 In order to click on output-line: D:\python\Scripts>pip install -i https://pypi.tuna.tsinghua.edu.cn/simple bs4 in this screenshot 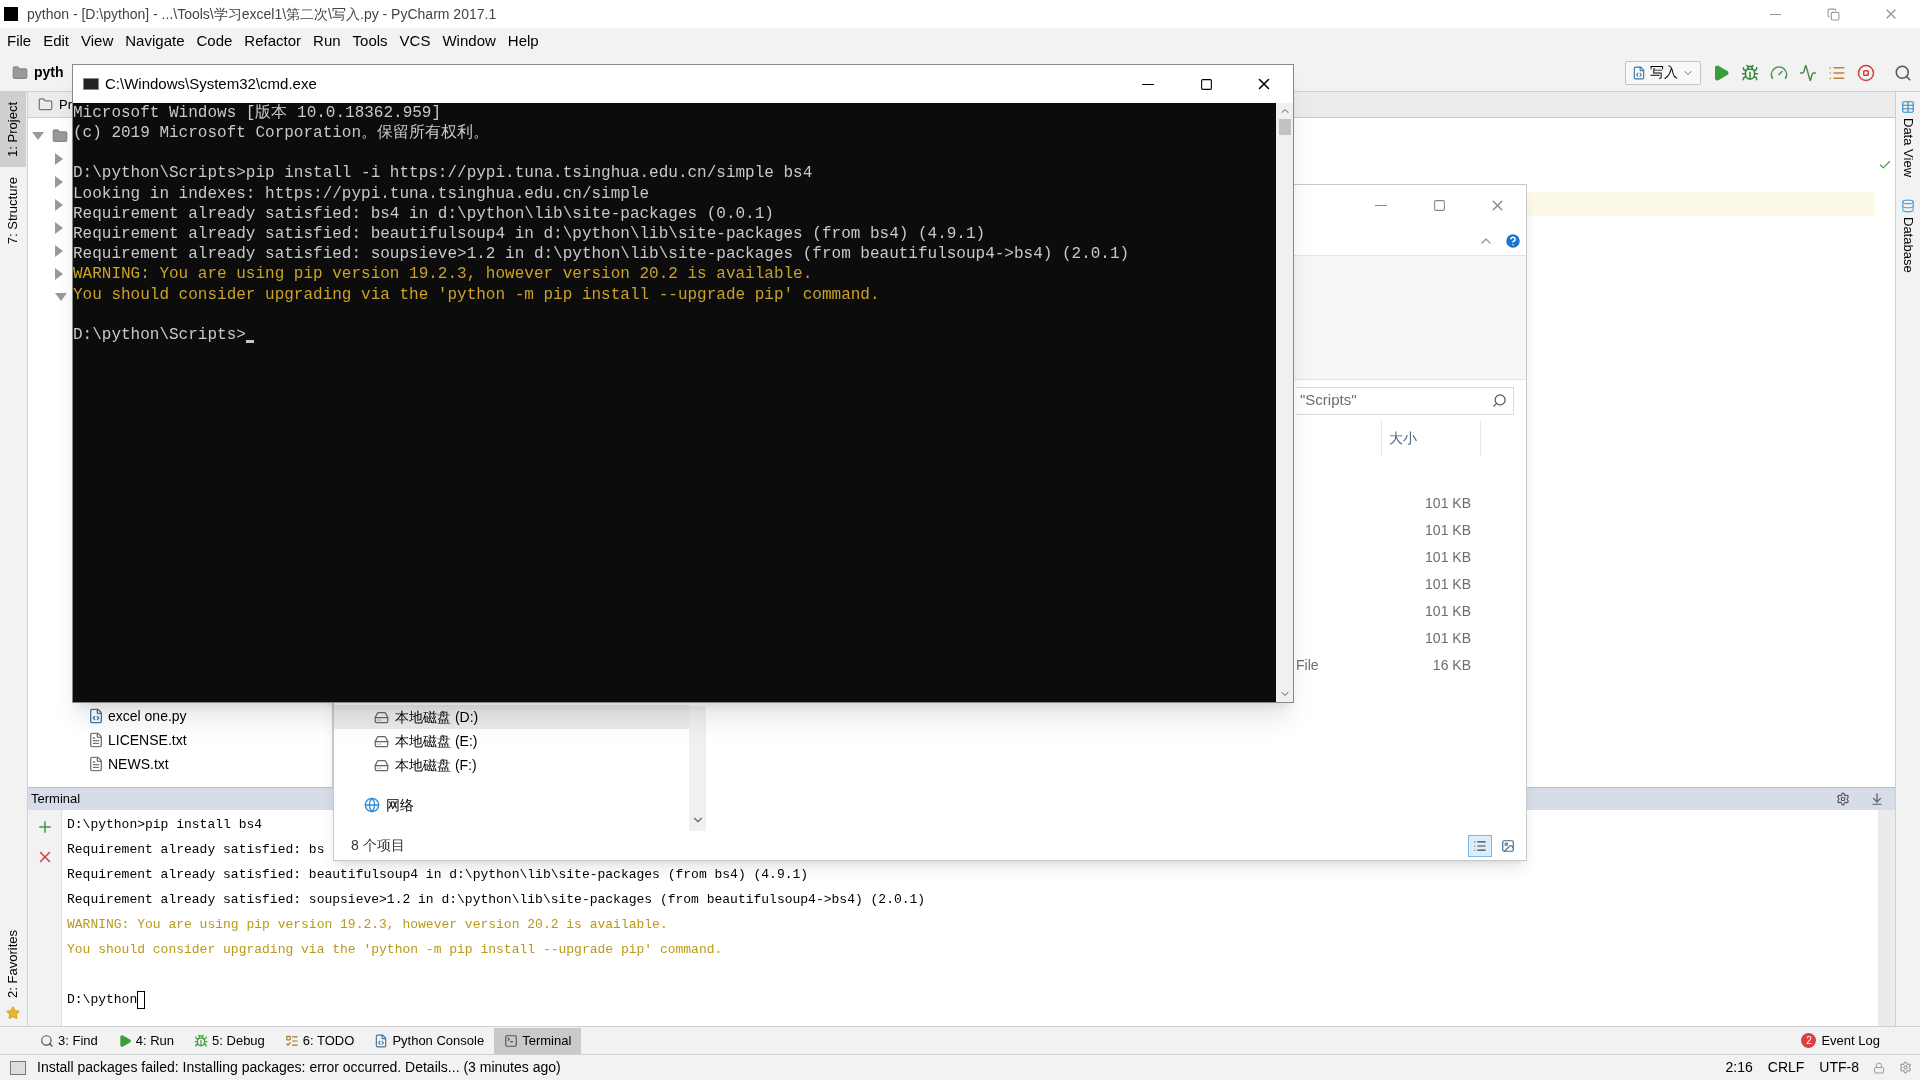, I will do `click(443, 173)`.